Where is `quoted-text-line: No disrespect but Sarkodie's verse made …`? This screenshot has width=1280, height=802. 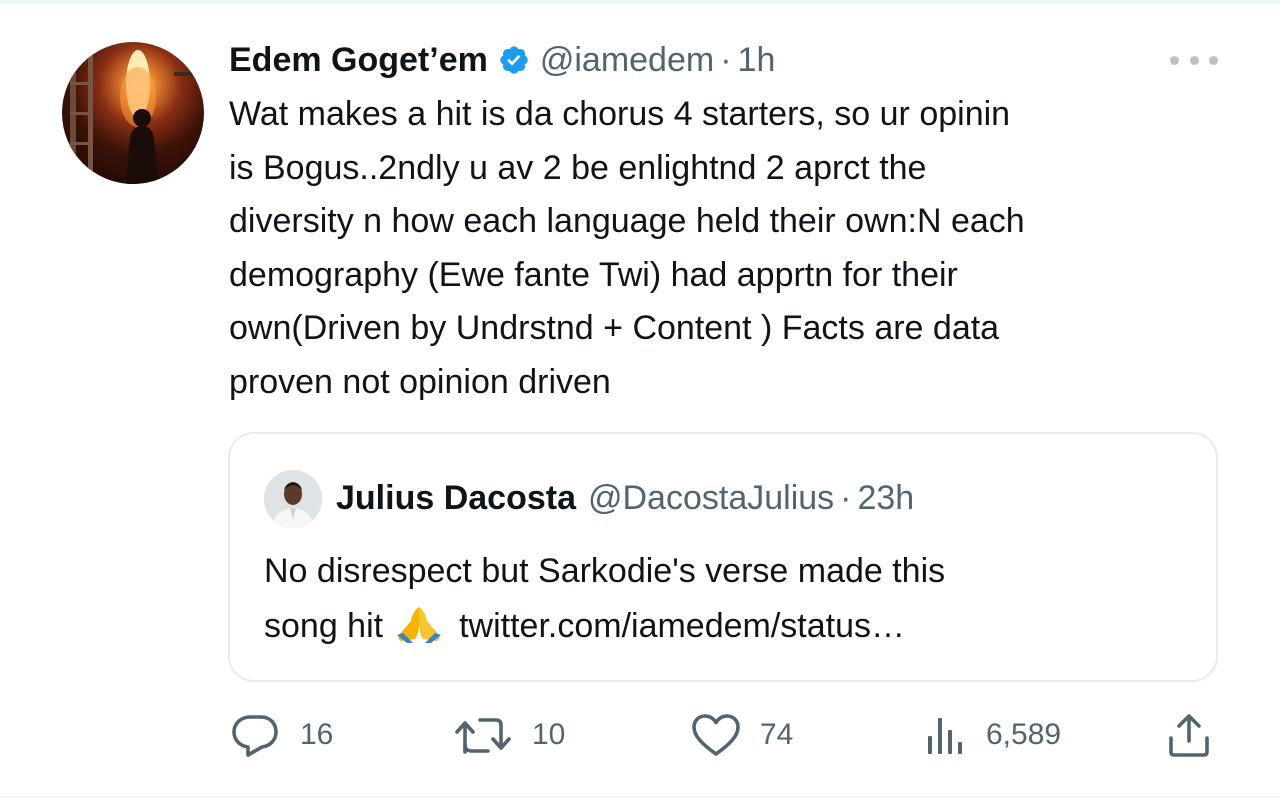
quoted-text-line: No disrespect but Sarkodie's verse made … is located at coordinates (605, 571).